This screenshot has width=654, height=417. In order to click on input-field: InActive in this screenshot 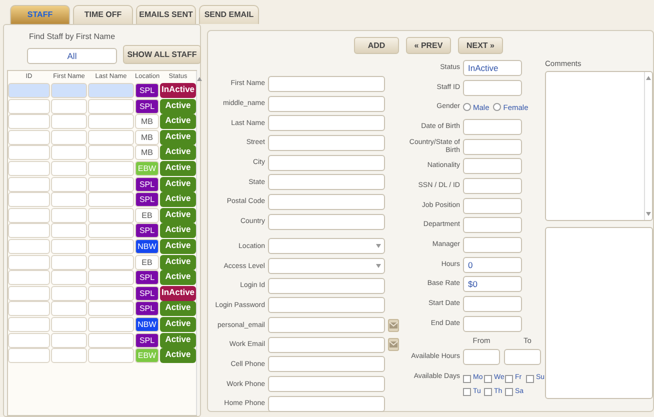, I will do `click(492, 68)`.